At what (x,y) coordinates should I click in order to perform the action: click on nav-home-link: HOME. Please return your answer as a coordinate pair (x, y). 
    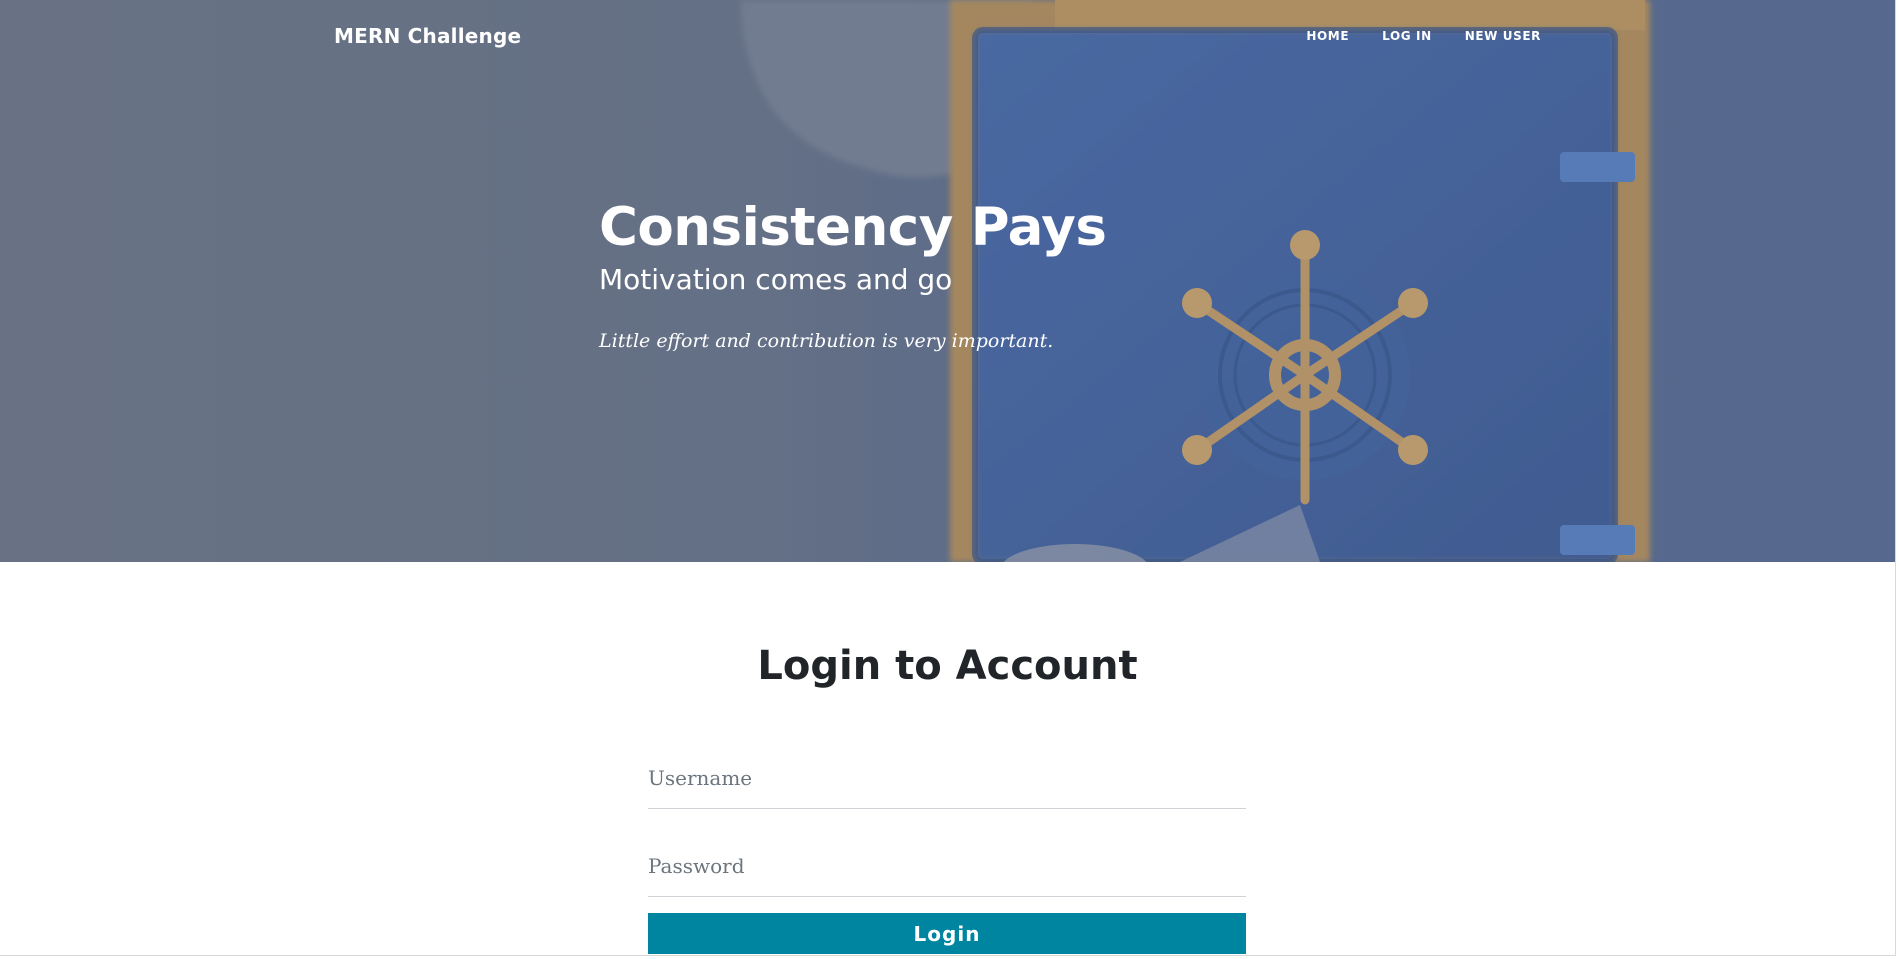
    Looking at the image, I should click on (1327, 36).